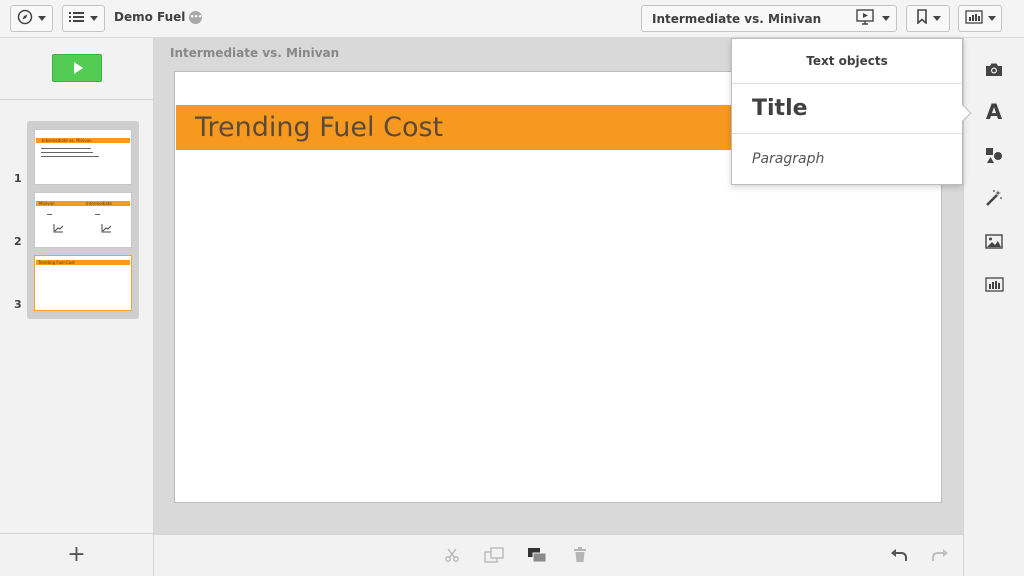 The image size is (1024, 576). Describe the element at coordinates (899, 555) in the screenshot. I see `undo-icon` at that location.